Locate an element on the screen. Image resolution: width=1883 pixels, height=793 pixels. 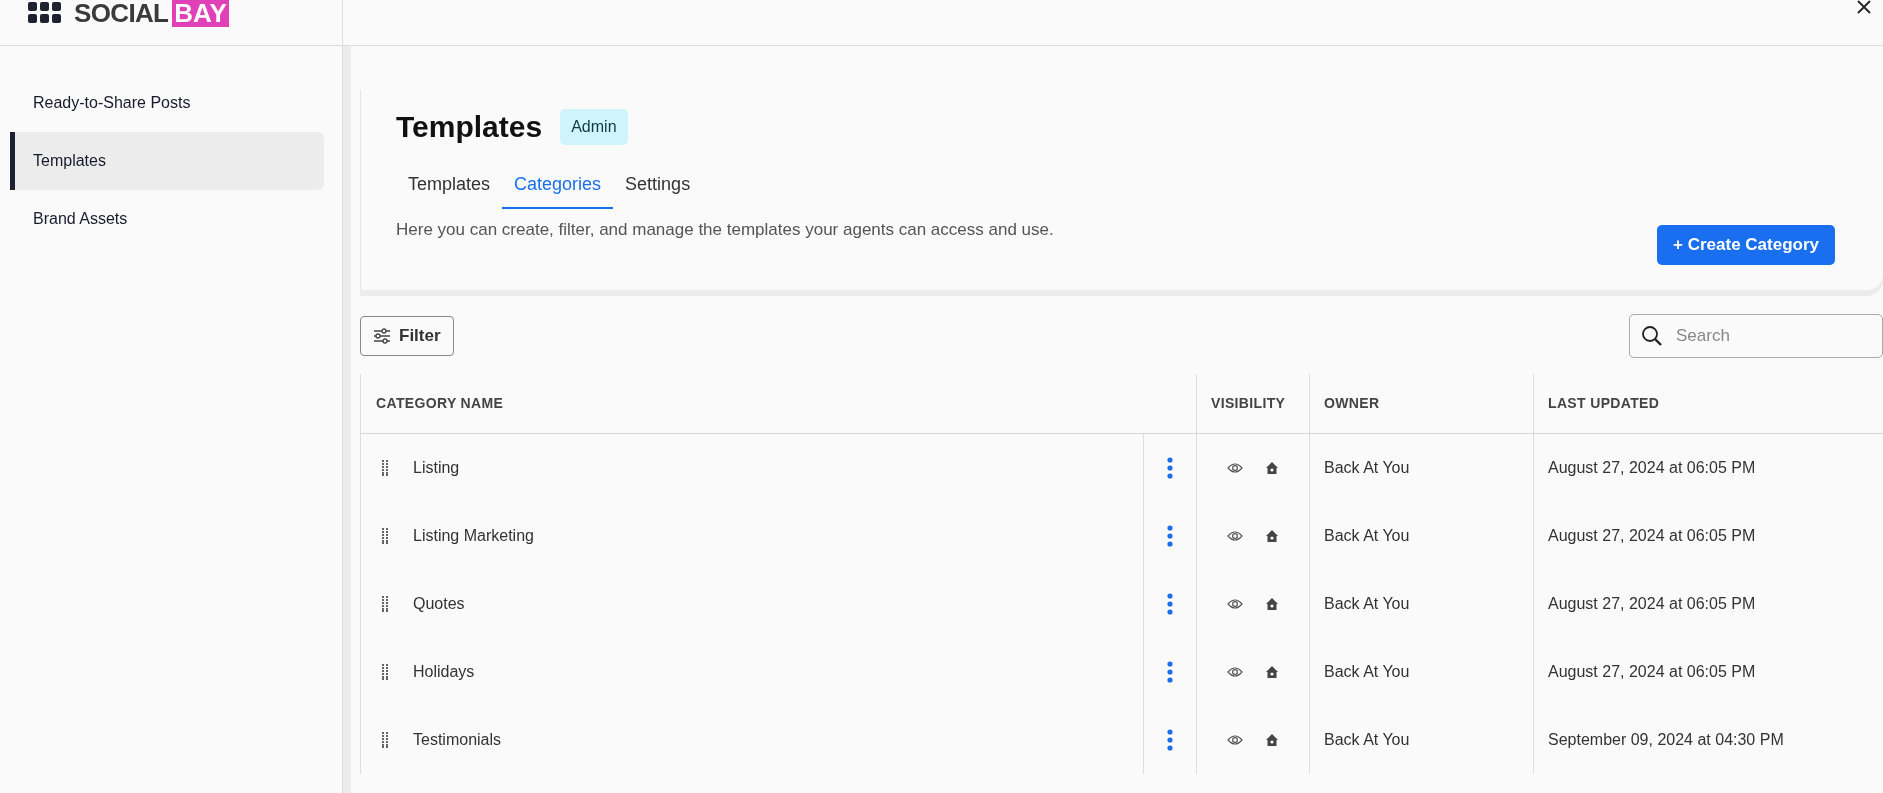
grid-logo-icon is located at coordinates (45, 13).